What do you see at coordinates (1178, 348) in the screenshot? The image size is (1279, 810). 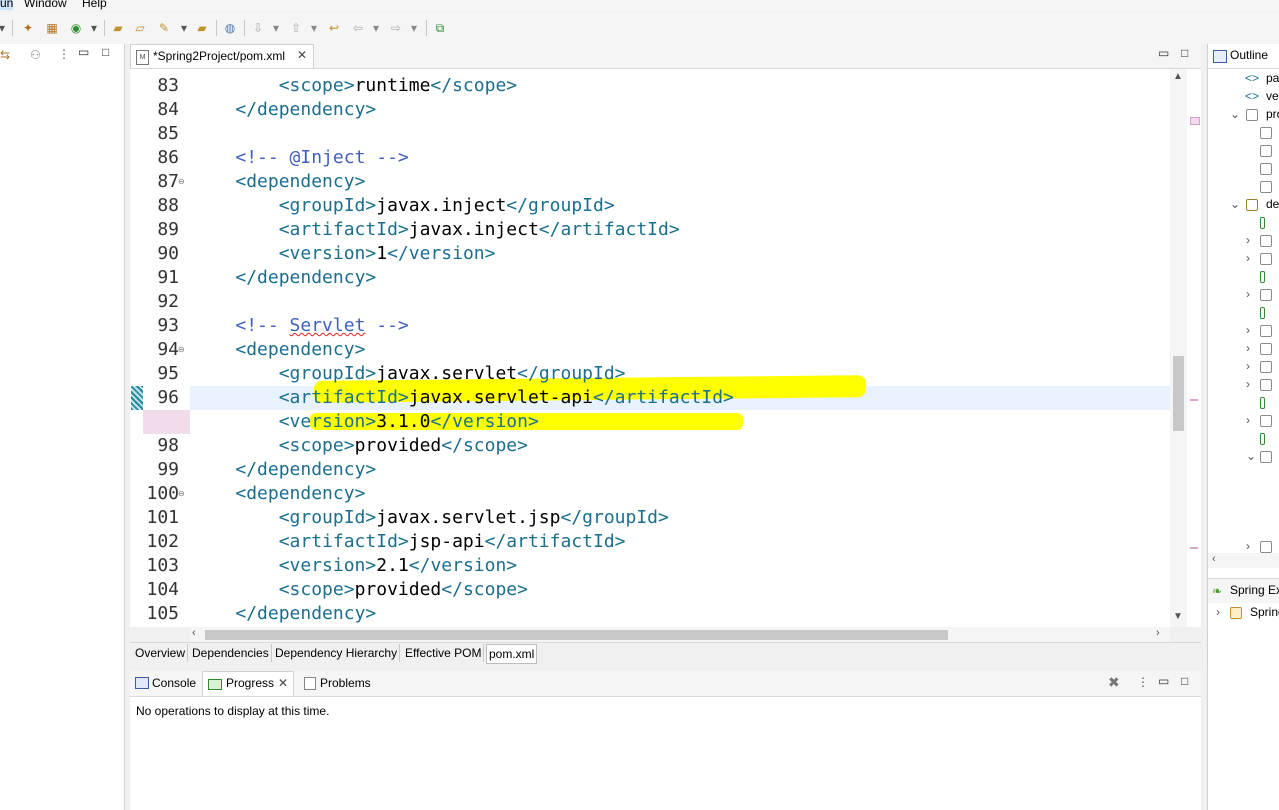 I see `vertical-scrollbar: ▲ ▼` at bounding box center [1178, 348].